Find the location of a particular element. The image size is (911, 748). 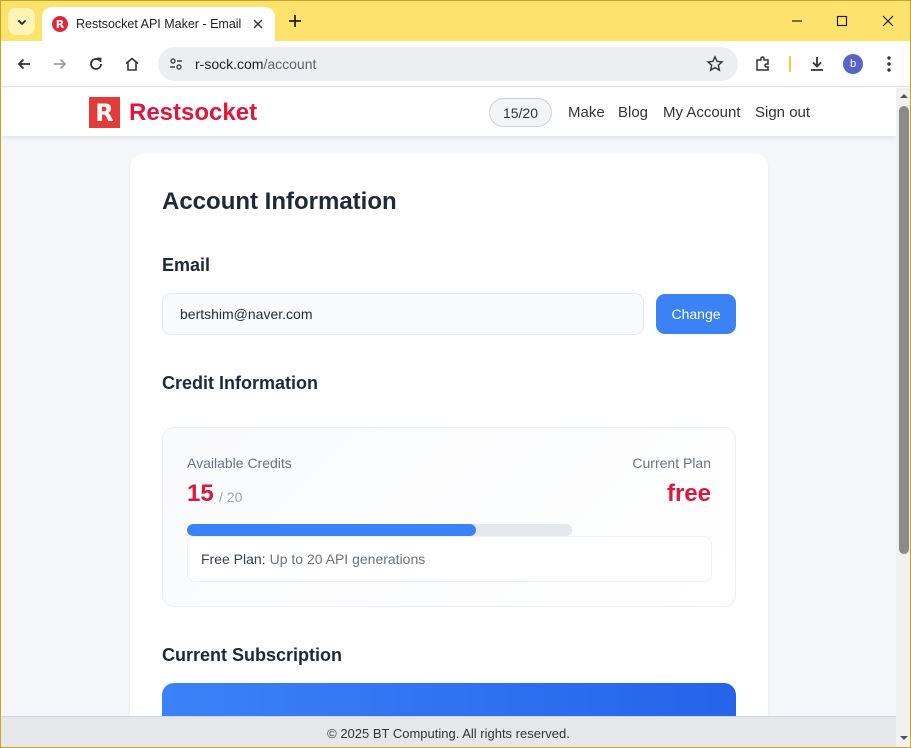

download-icon is located at coordinates (817, 64).